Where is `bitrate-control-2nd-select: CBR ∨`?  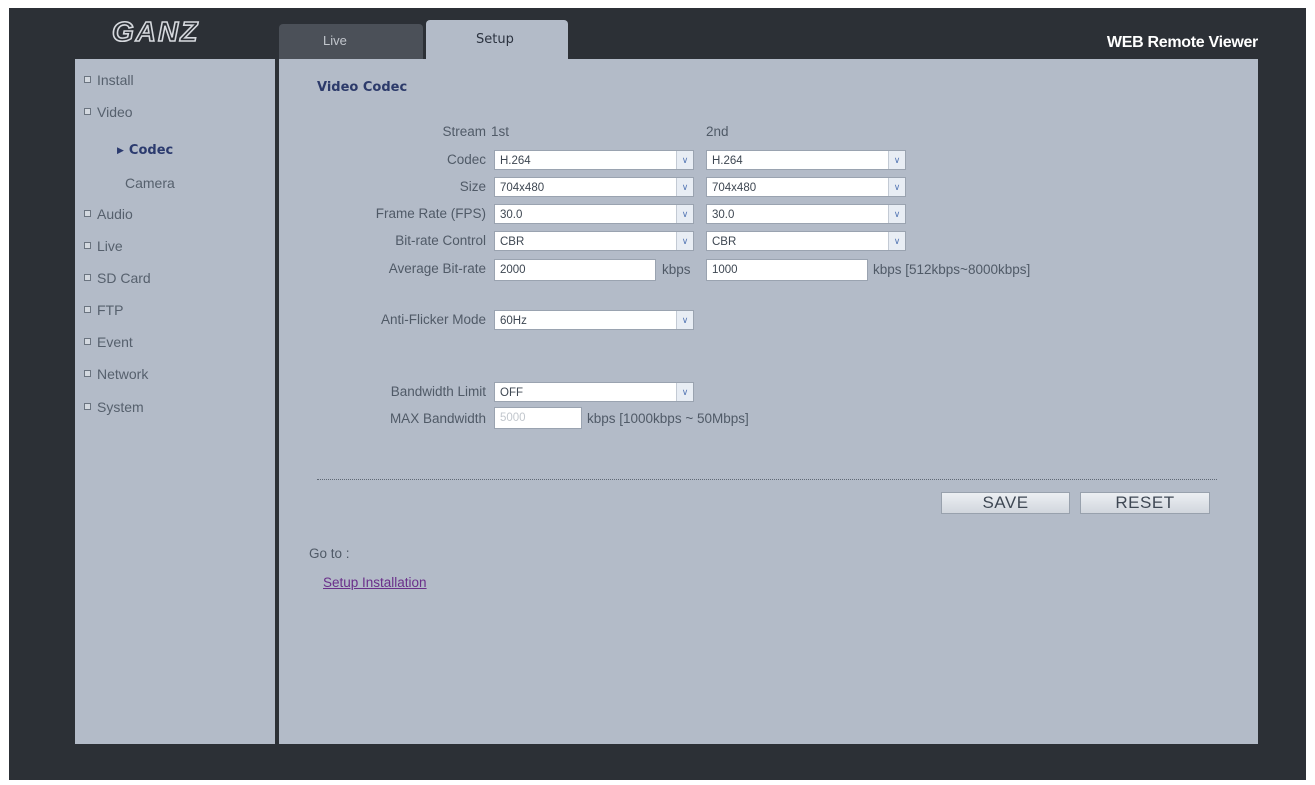 bitrate-control-2nd-select: CBR ∨ is located at coordinates (806, 241).